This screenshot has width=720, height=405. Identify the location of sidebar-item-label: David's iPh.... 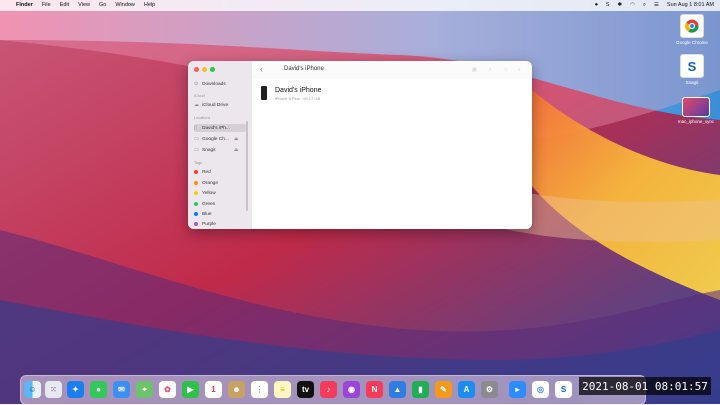
(216, 128).